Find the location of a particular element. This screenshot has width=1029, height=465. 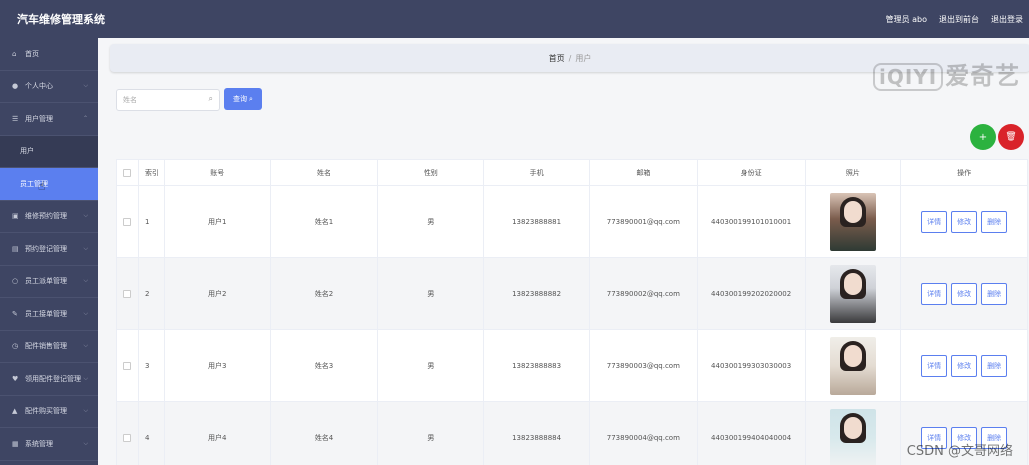

cell-idcard: 440300199303030003 is located at coordinates (752, 365).